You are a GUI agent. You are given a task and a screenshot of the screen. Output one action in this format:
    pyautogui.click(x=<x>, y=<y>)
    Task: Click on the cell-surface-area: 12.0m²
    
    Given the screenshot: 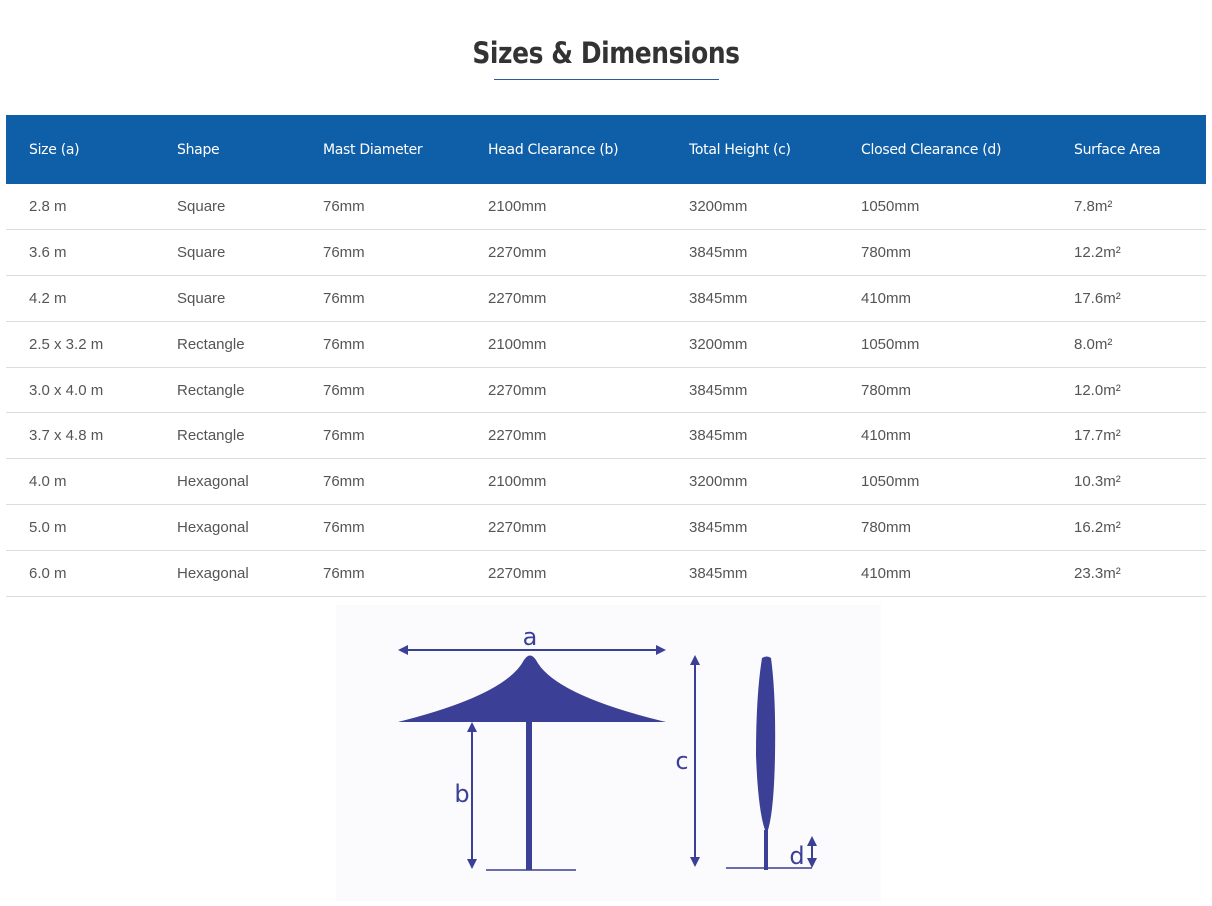 What is the action you would take?
    pyautogui.click(x=1097, y=390)
    